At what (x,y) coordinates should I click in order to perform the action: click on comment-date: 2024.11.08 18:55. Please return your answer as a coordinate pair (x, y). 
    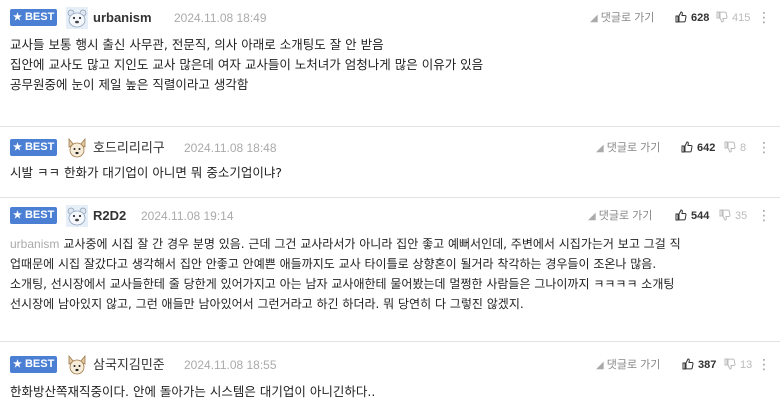
    Looking at the image, I should click on (230, 365).